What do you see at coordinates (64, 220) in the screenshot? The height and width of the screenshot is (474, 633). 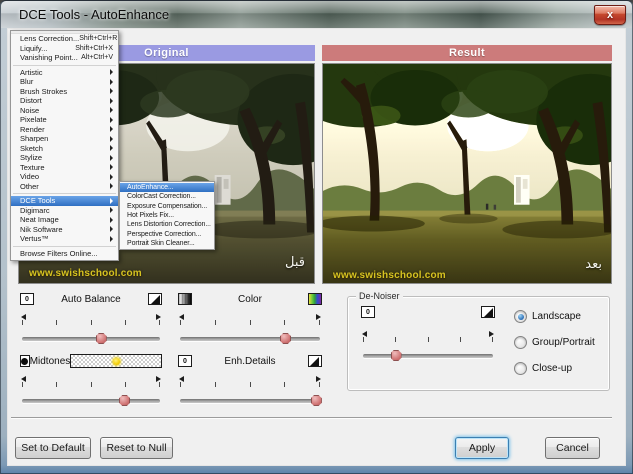 I see `menu-item-neat-image: Neat Image` at bounding box center [64, 220].